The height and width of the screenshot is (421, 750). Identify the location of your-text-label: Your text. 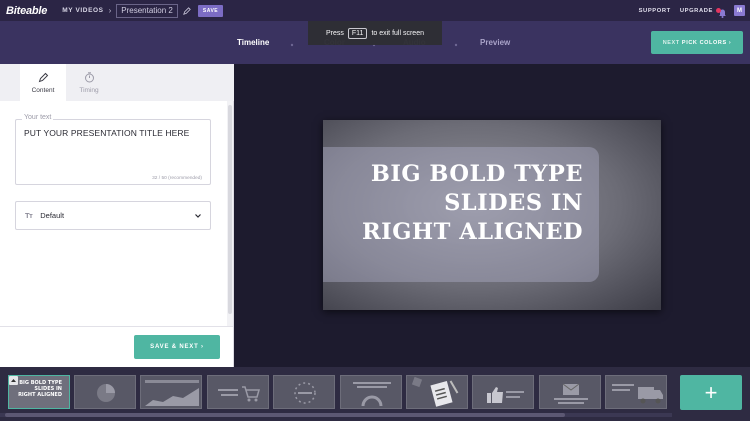
(38, 117).